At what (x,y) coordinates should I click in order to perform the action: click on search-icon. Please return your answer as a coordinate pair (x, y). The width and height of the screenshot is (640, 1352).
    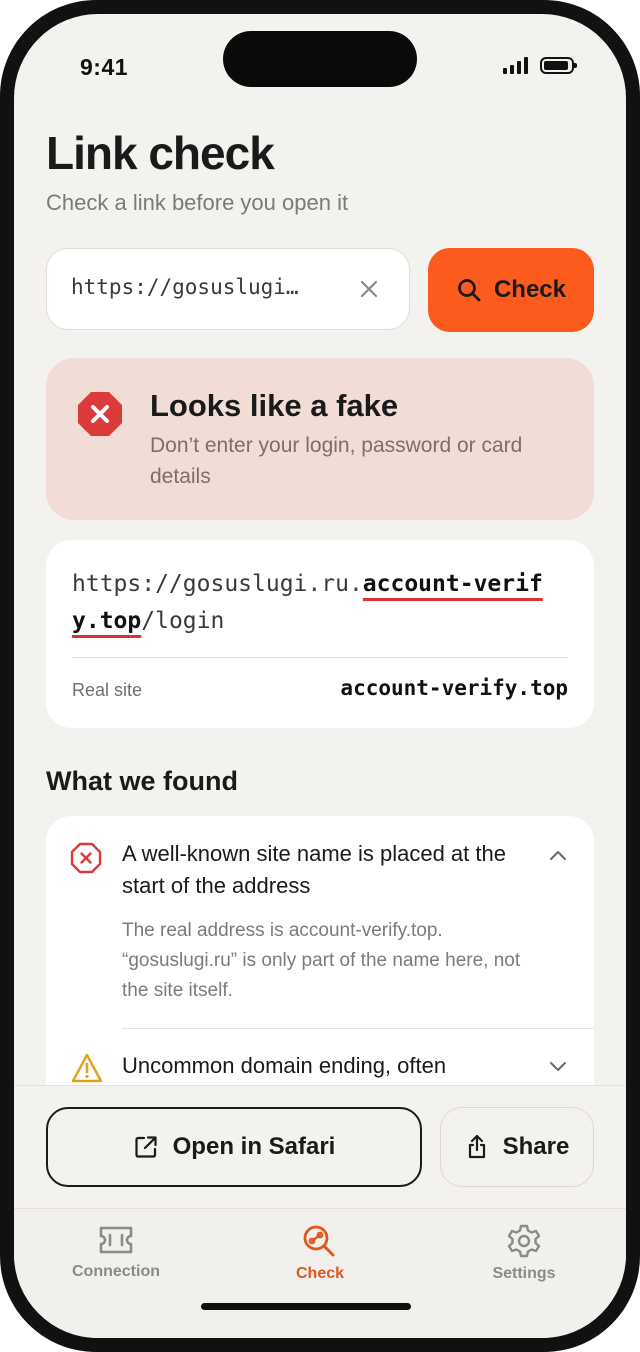
    Looking at the image, I should click on (469, 290).